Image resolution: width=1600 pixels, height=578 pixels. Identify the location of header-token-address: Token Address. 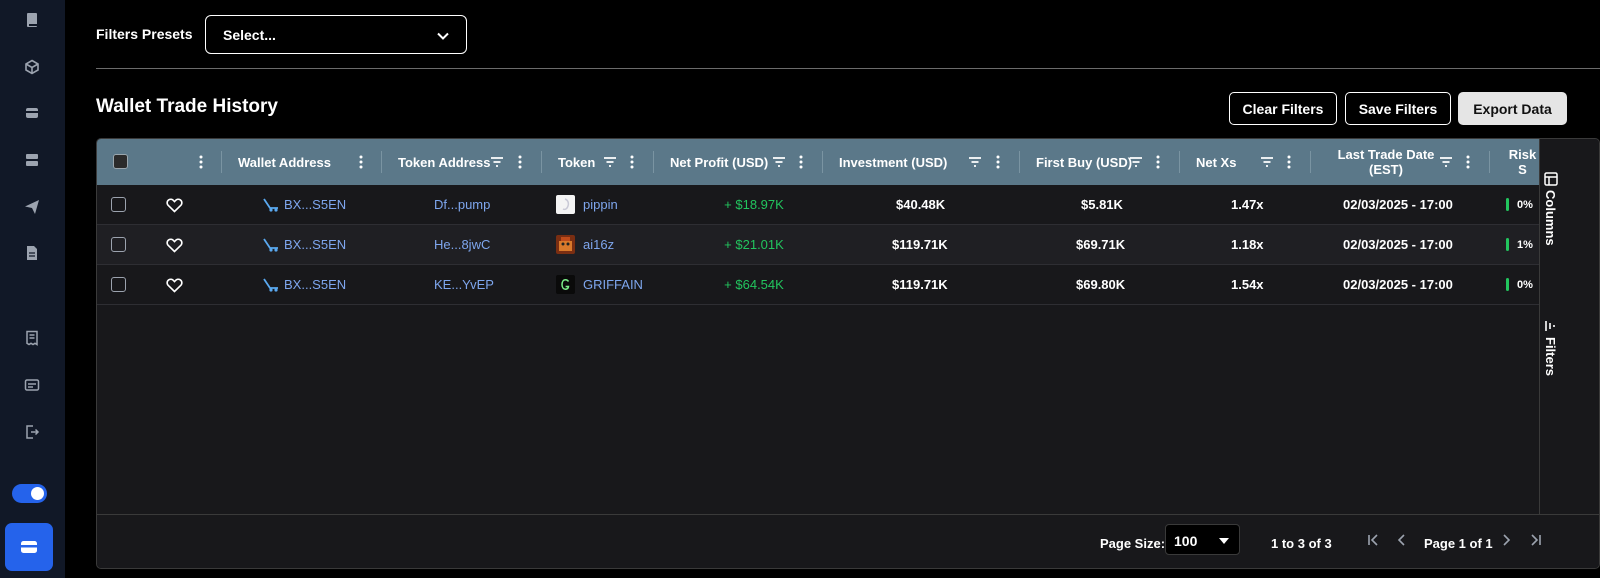
(444, 162).